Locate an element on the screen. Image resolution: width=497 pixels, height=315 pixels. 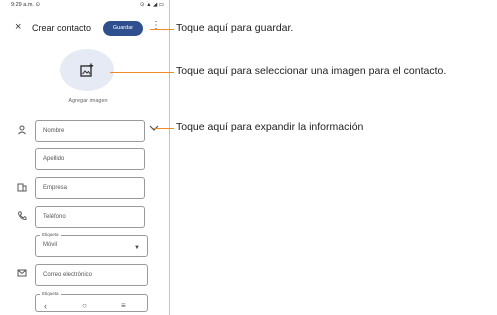
person-icon is located at coordinates (22, 130).